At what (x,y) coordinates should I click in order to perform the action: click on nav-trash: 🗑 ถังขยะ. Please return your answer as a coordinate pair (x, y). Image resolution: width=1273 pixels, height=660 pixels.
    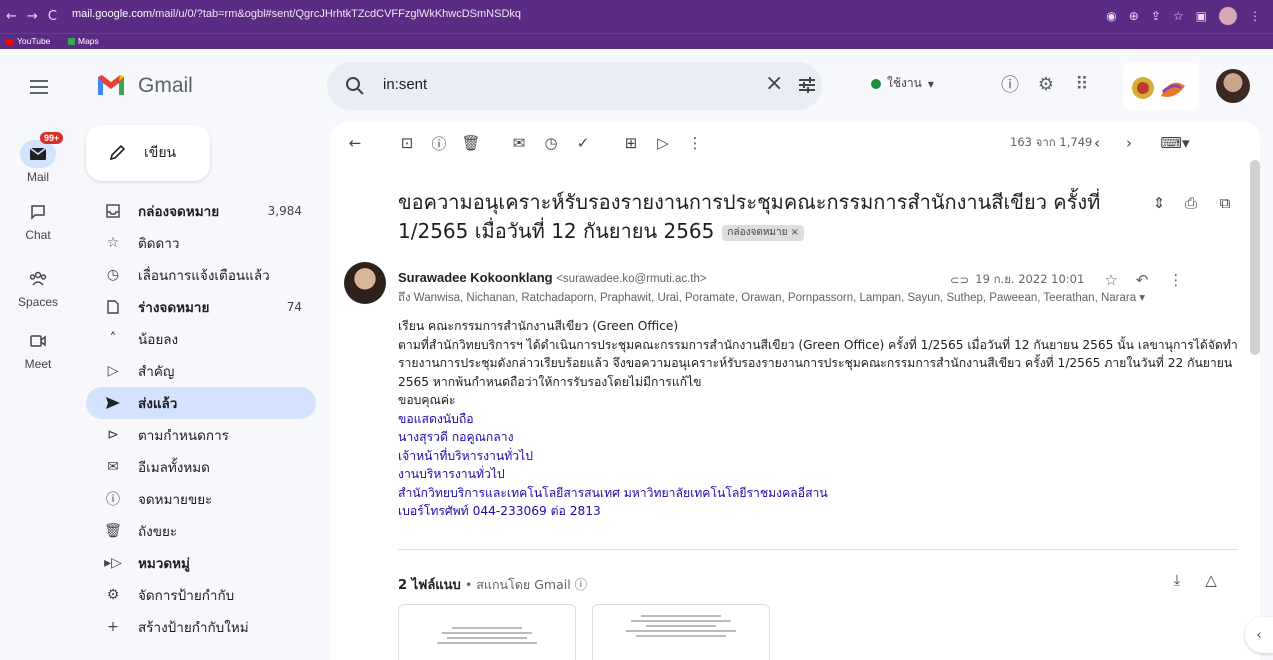
    Looking at the image, I should click on (201, 531).